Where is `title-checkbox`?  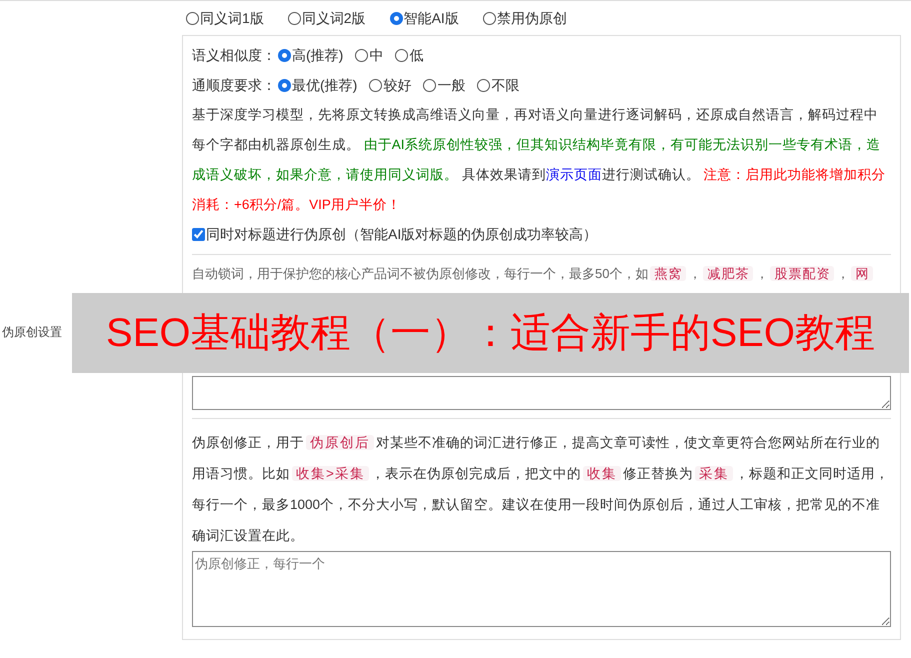
title-checkbox is located at coordinates (198, 234).